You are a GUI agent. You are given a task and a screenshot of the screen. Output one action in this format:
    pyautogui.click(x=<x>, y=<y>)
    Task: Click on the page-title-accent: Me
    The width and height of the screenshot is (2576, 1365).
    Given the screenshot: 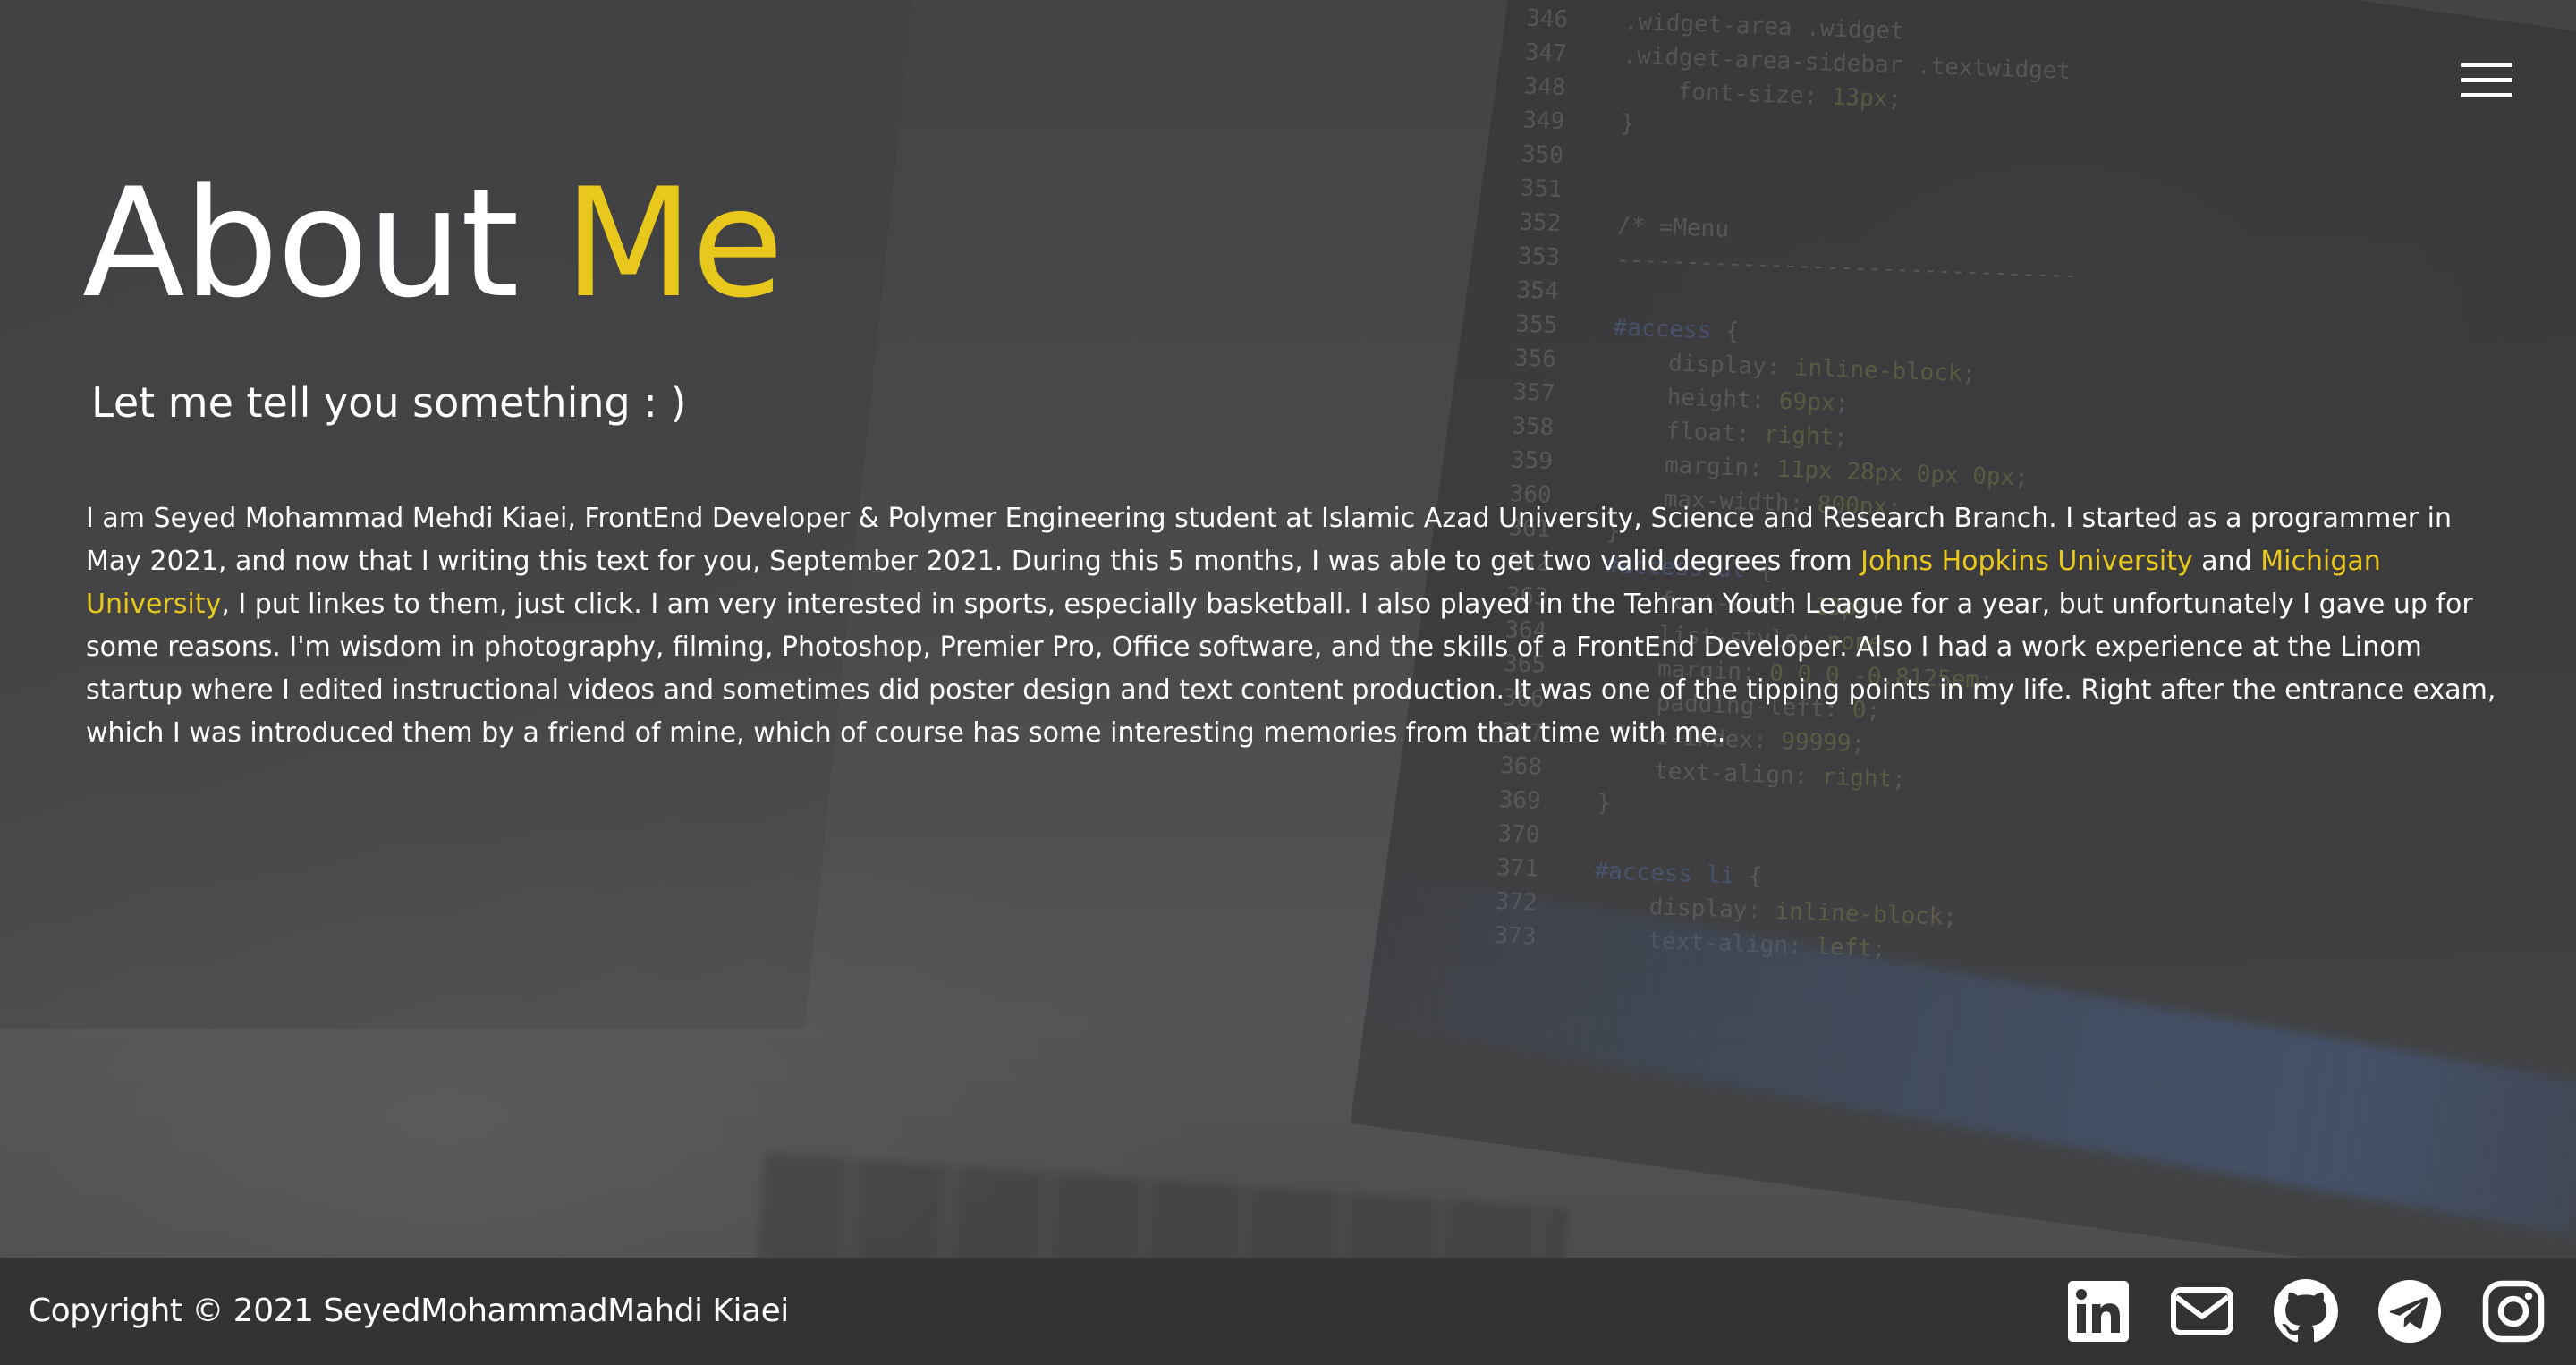 What is the action you would take?
    pyautogui.click(x=674, y=244)
    